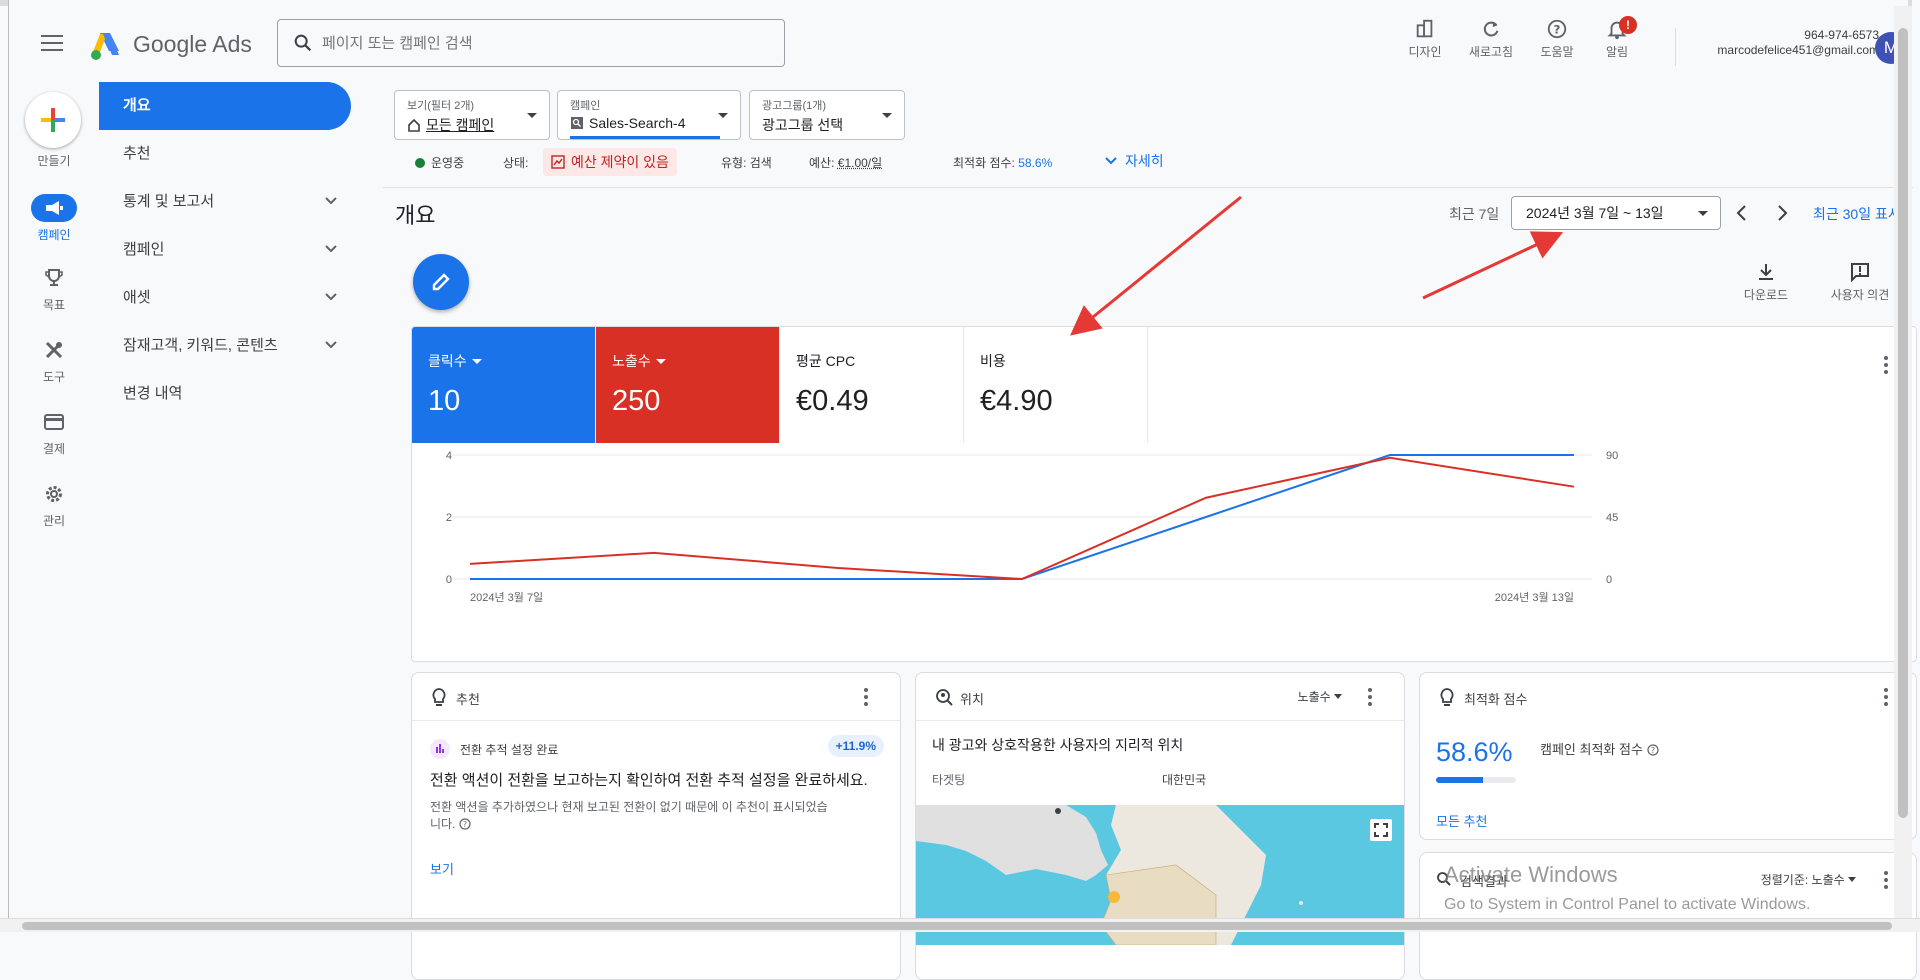 The image size is (1920, 980). I want to click on state-label: 상태:, so click(516, 163).